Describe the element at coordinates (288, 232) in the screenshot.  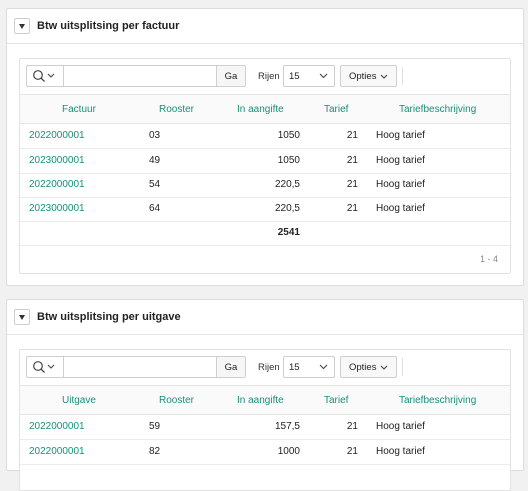
I see `total-in-aangifte: 2541` at that location.